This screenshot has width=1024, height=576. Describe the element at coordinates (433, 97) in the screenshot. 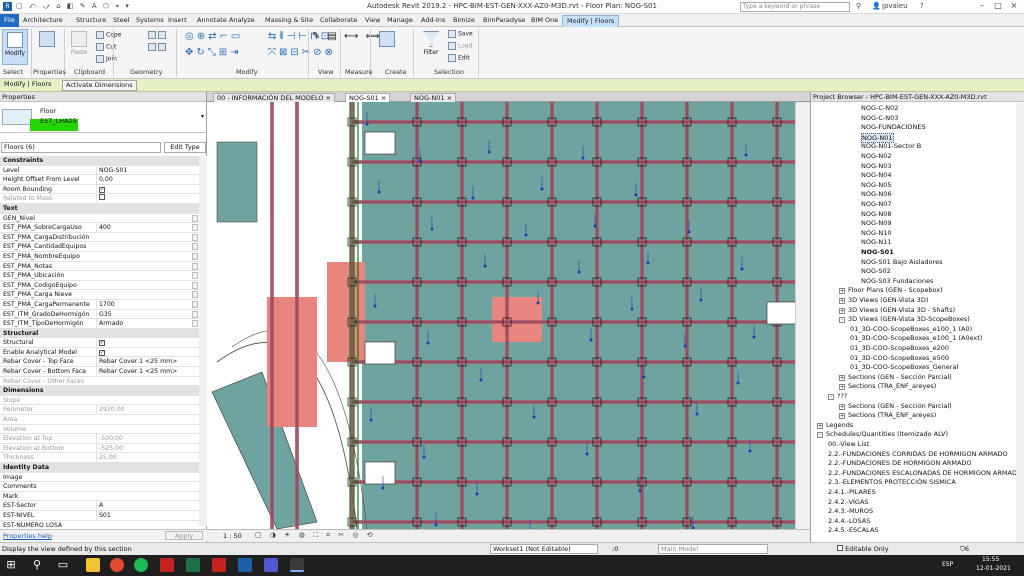

I see `view-tab-3: NOG-N01 ×` at that location.